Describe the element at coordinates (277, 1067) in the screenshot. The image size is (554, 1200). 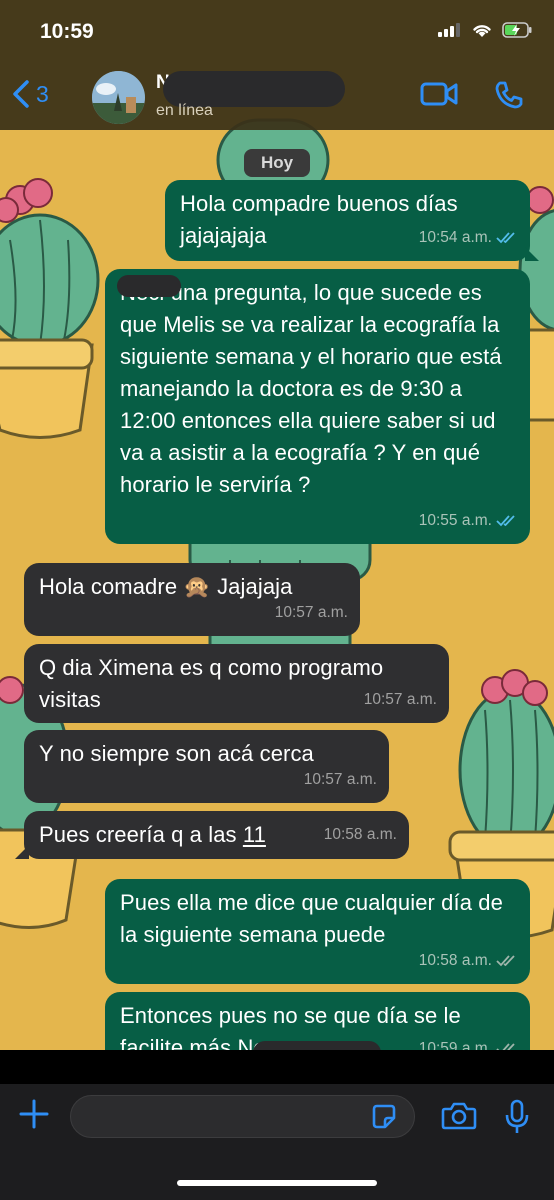
I see `input-bar-divider` at that location.